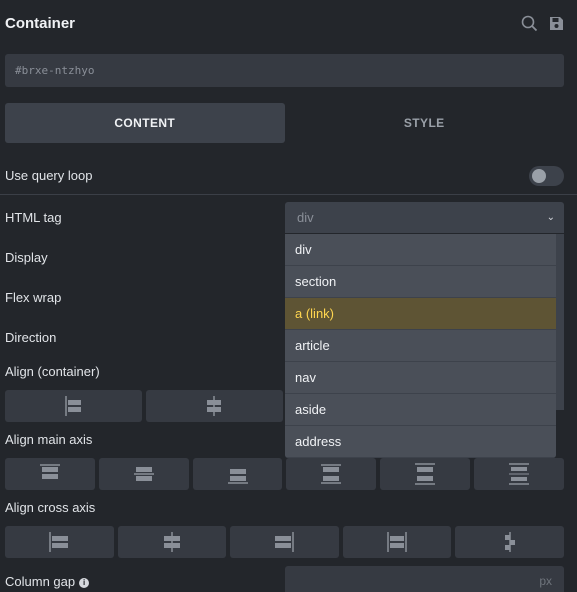 The image size is (577, 592). I want to click on align-container-center-button, so click(214, 406).